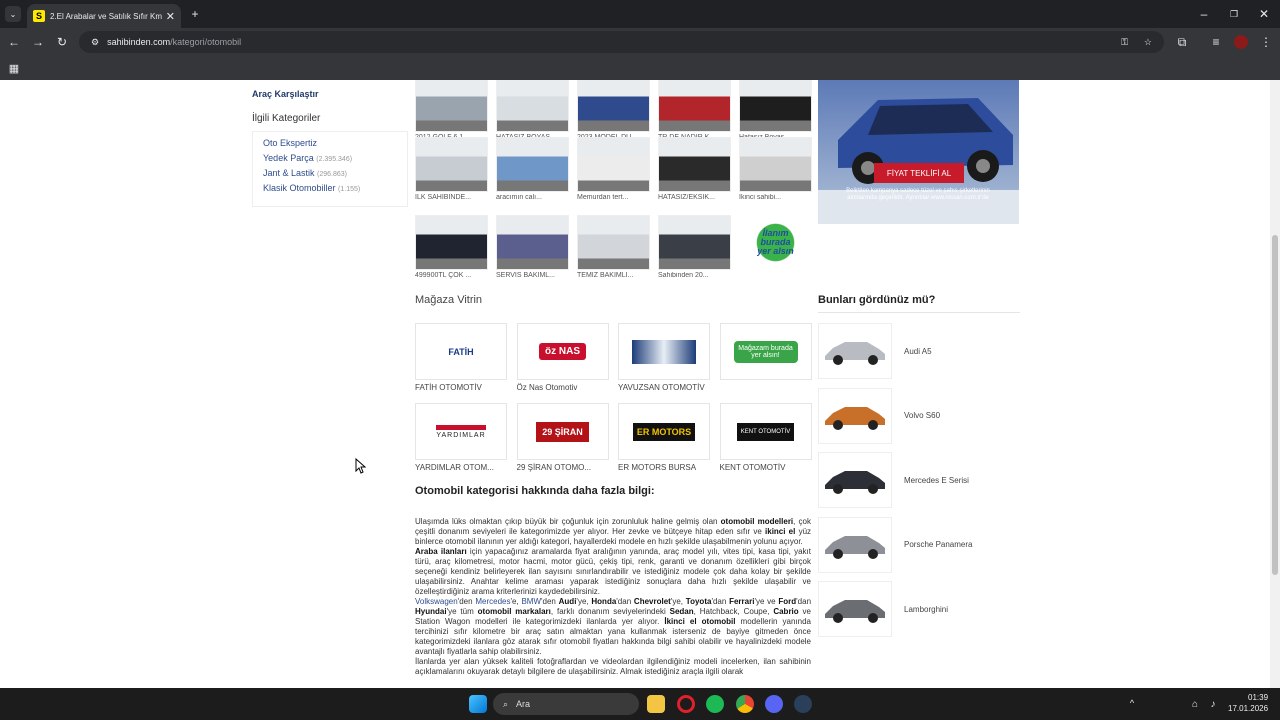  Describe the element at coordinates (1241, 42) in the screenshot. I see `profile-avatar-icon` at that location.